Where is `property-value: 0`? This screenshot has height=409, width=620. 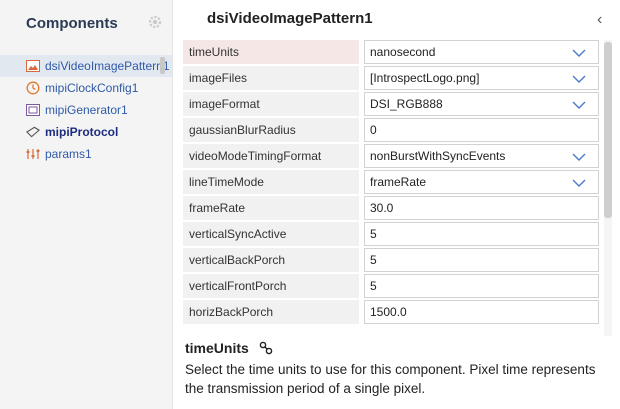
property-value: 0 is located at coordinates (373, 130).